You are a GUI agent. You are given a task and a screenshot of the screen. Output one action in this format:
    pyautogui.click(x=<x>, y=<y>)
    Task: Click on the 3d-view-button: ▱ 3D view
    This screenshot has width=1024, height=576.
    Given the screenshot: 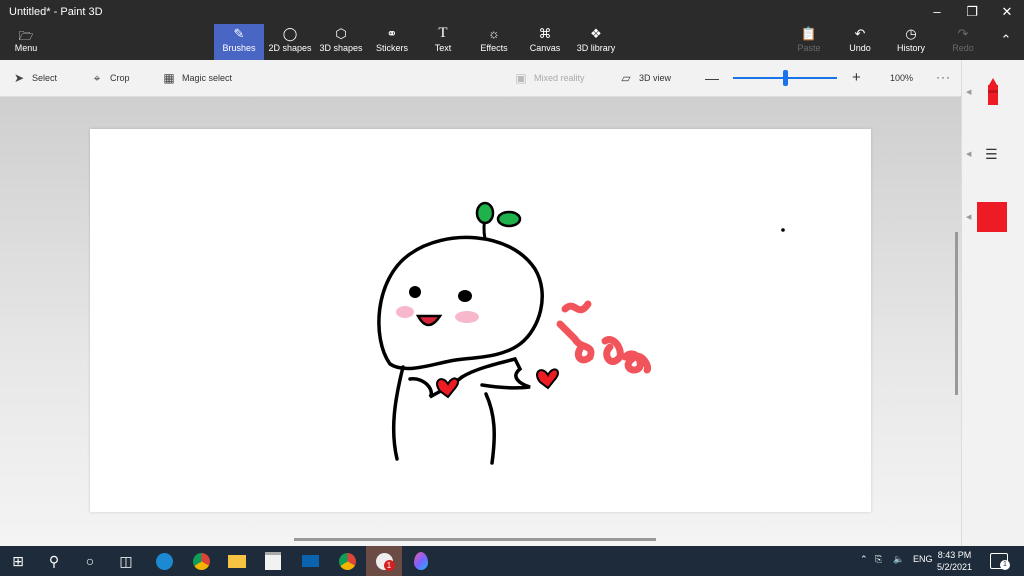 What is the action you would take?
    pyautogui.click(x=645, y=78)
    